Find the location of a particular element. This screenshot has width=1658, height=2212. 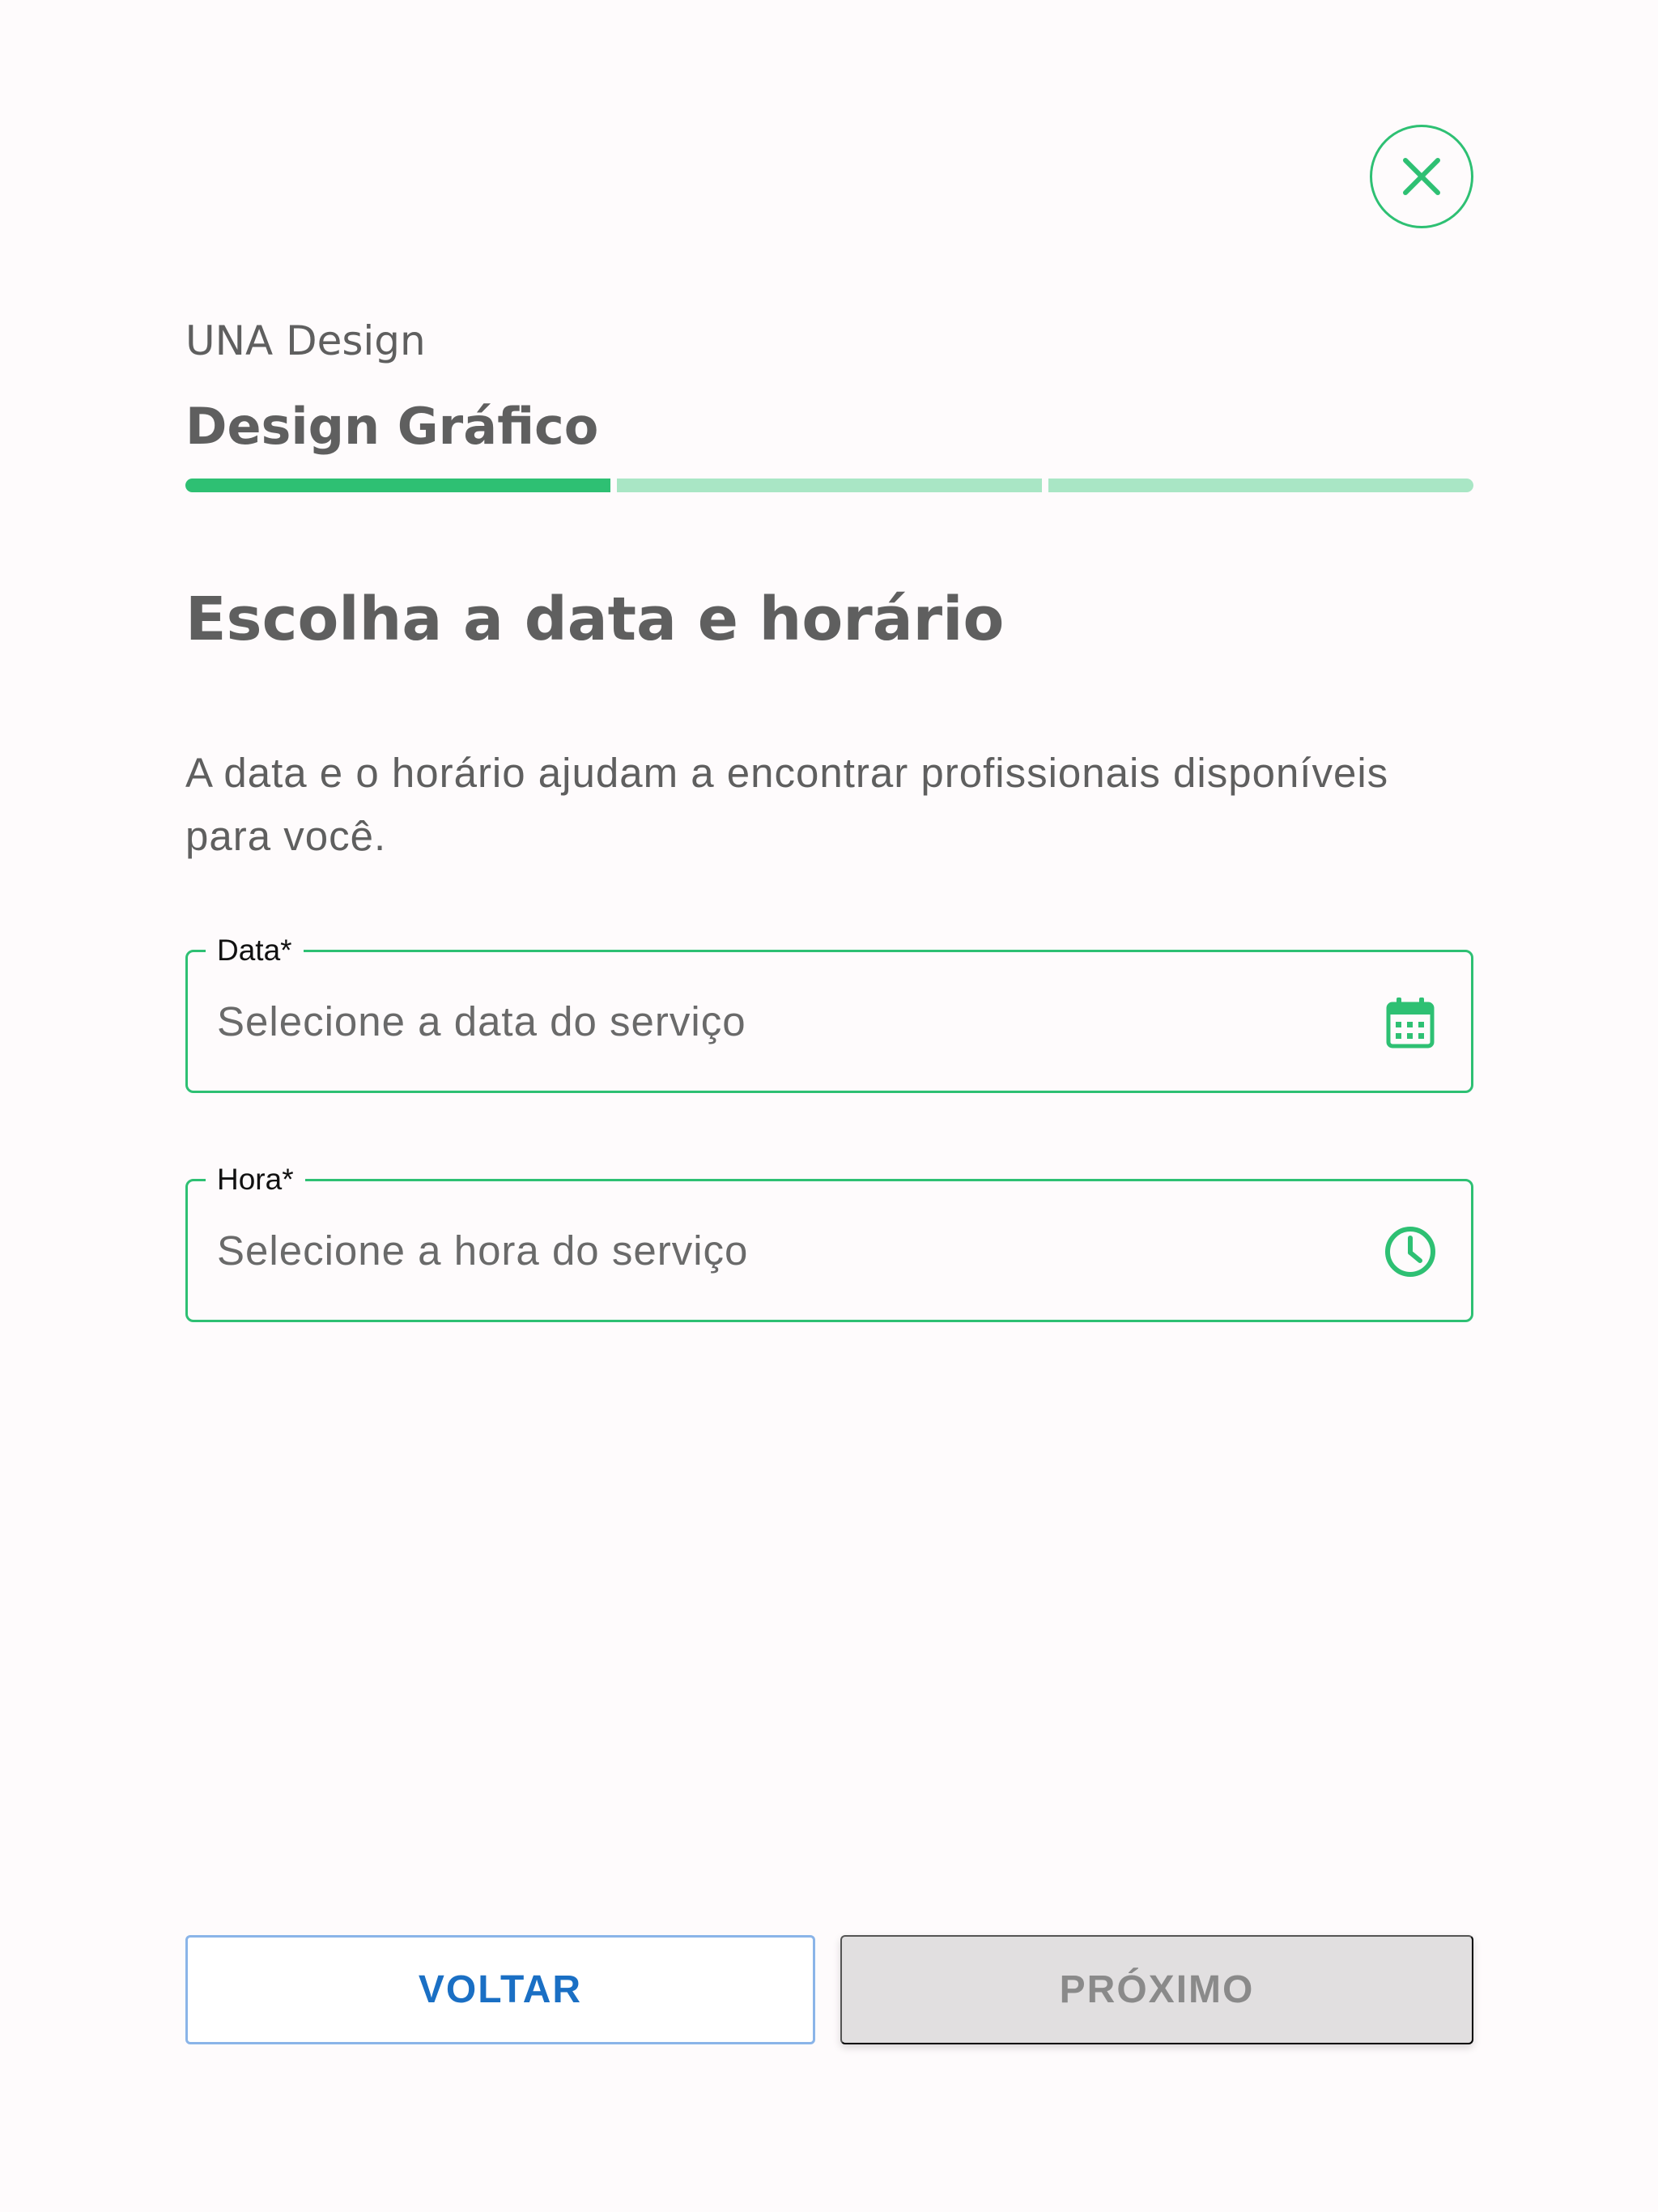

back-button: VOLTAR is located at coordinates (500, 1990).